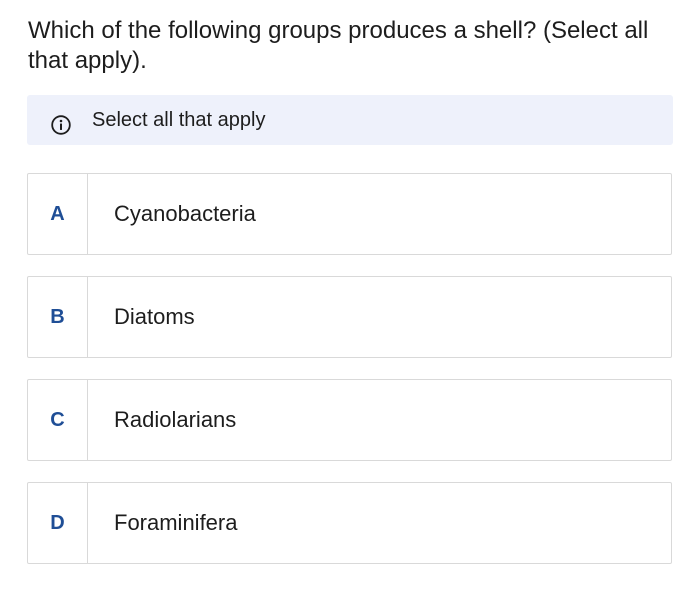  Describe the element at coordinates (175, 419) in the screenshot. I see `option-label: Radiolarians` at that location.